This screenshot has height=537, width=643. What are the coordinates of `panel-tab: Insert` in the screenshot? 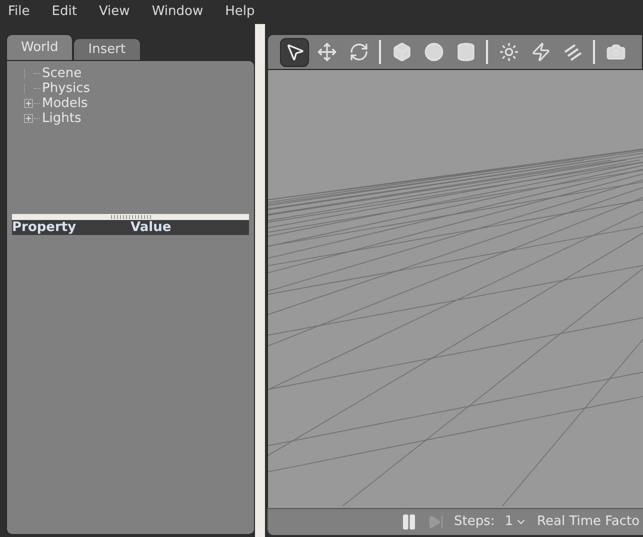 It's located at (107, 49).